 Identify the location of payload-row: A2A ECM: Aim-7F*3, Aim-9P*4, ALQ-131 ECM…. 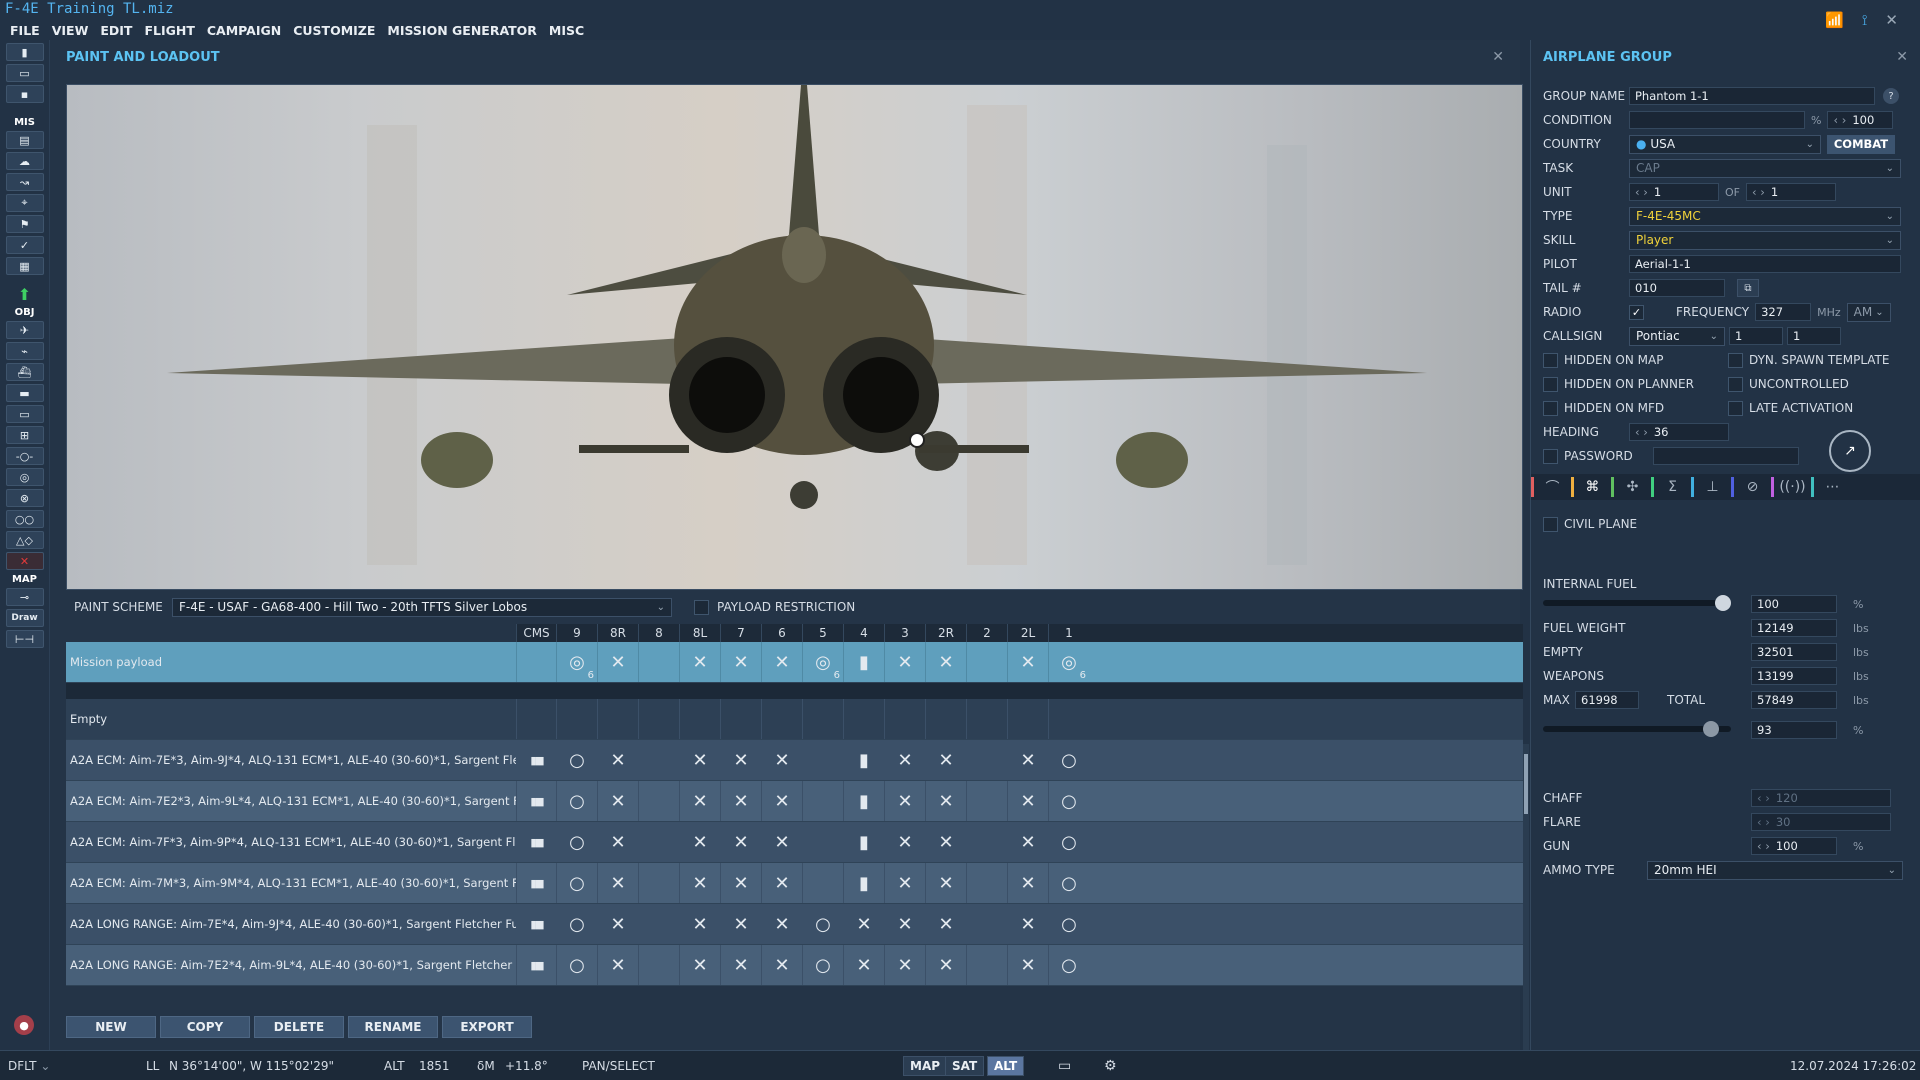
(794, 842).